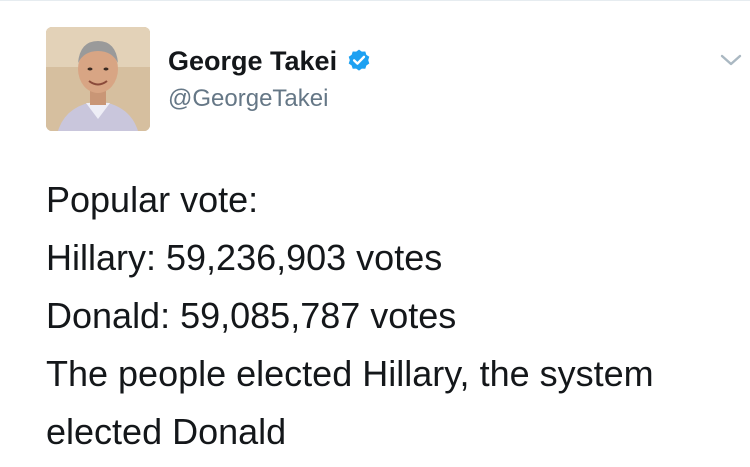 The image size is (750, 467). What do you see at coordinates (166, 431) in the screenshot?
I see `tweet-text-line: elected Donald` at bounding box center [166, 431].